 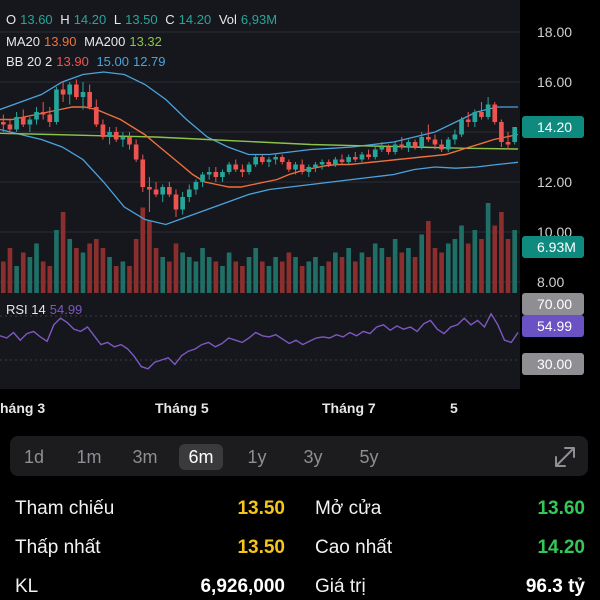 I want to click on x-axis-label: Tháng 5, so click(x=182, y=408).